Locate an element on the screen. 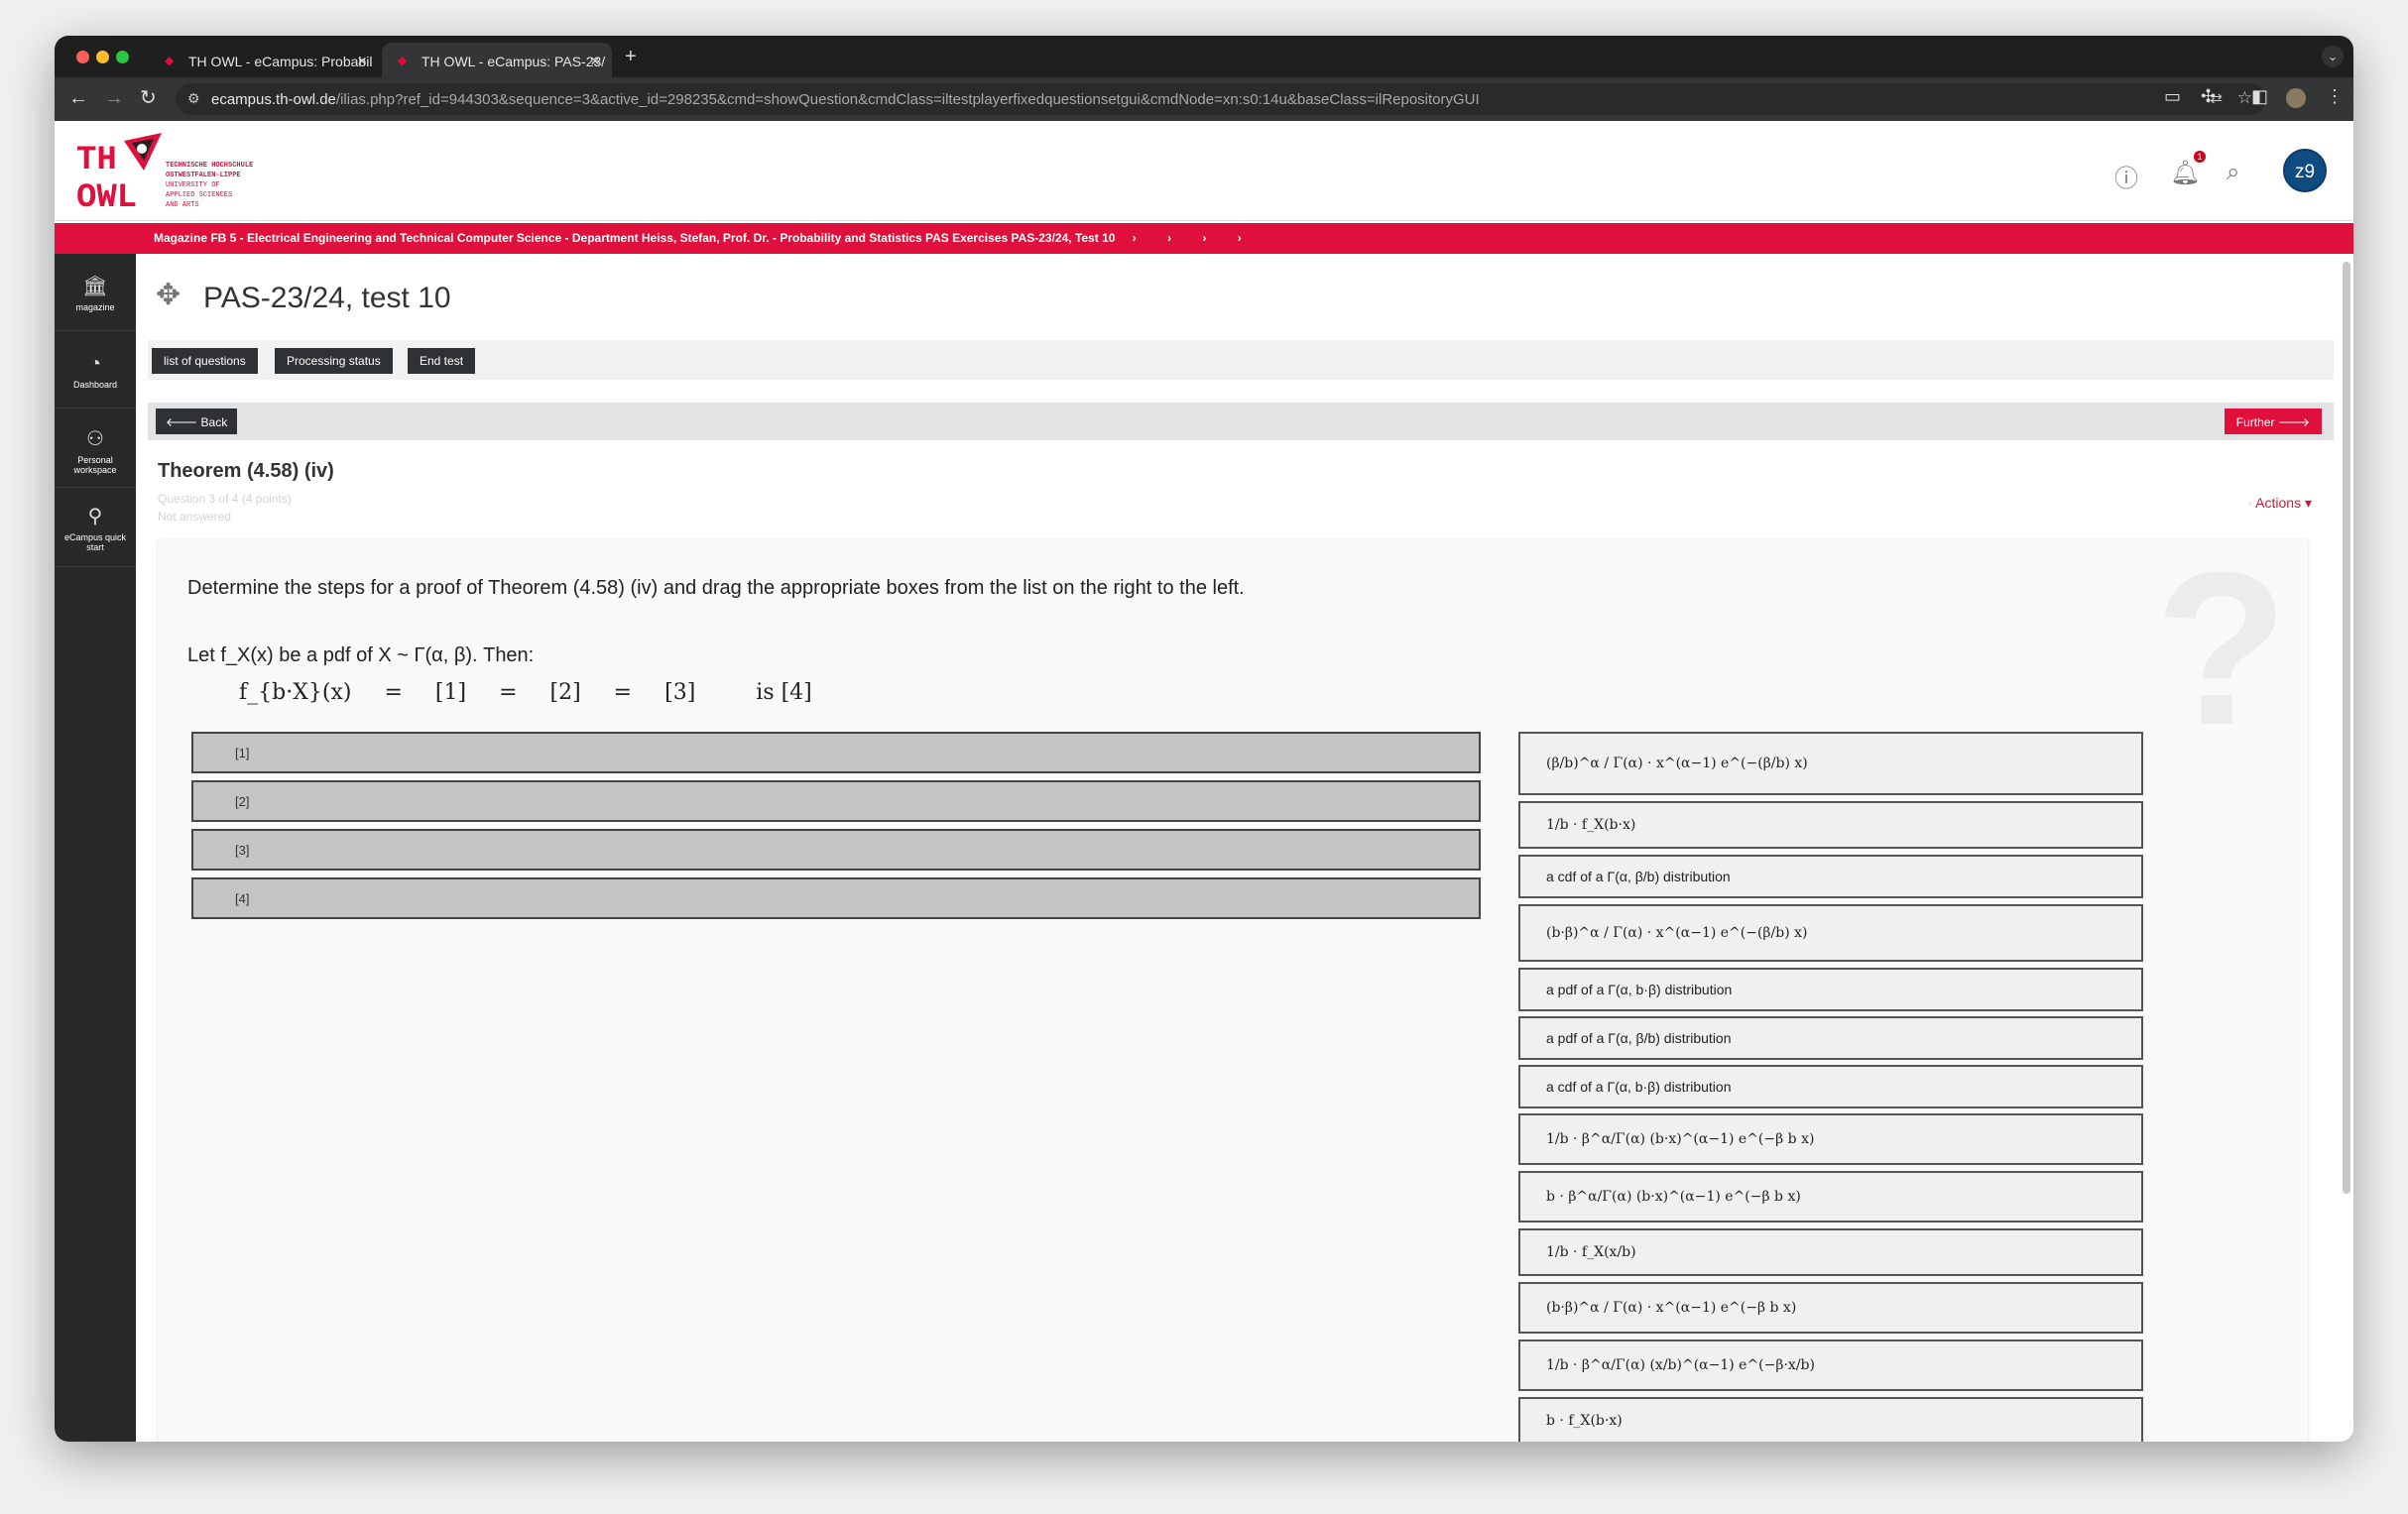 This screenshot has width=2408, height=1514. extensions-icon: ✣ is located at coordinates (2209, 96).